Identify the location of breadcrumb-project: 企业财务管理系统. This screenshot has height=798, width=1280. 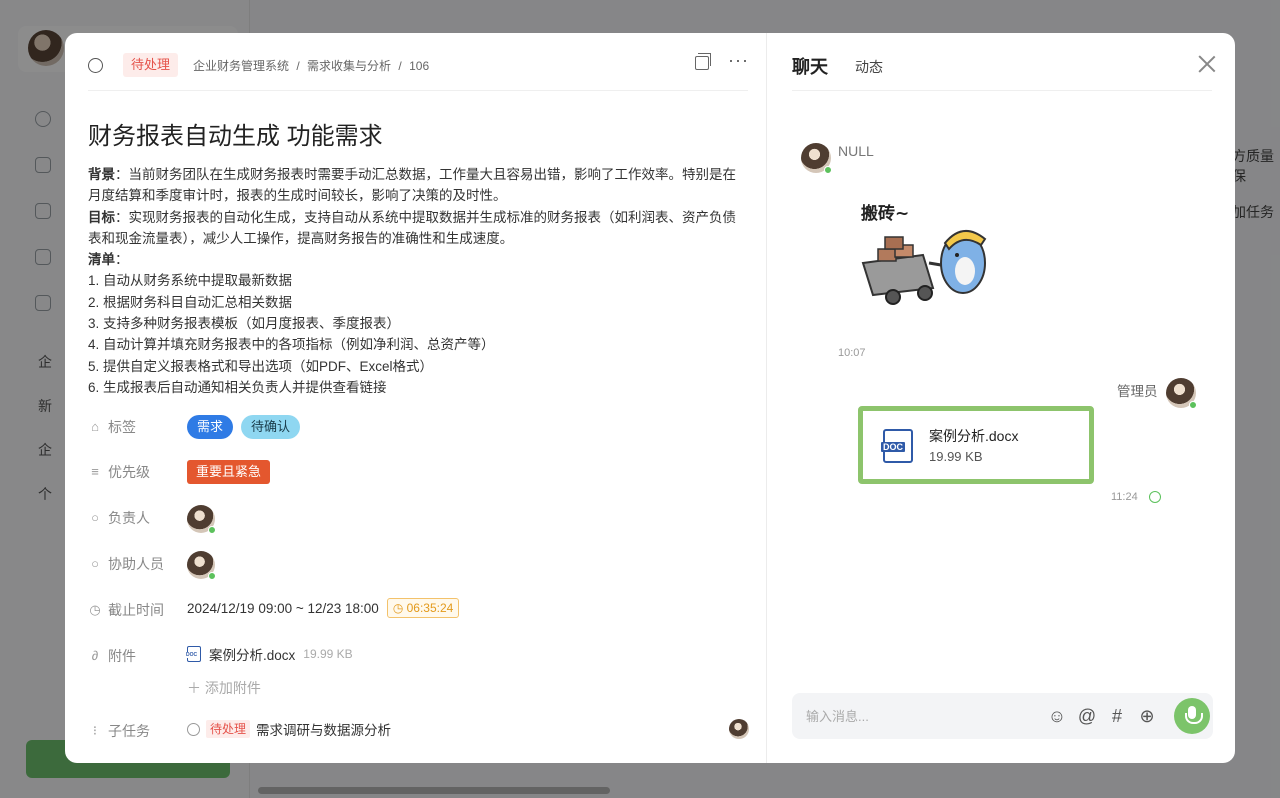
(241, 66).